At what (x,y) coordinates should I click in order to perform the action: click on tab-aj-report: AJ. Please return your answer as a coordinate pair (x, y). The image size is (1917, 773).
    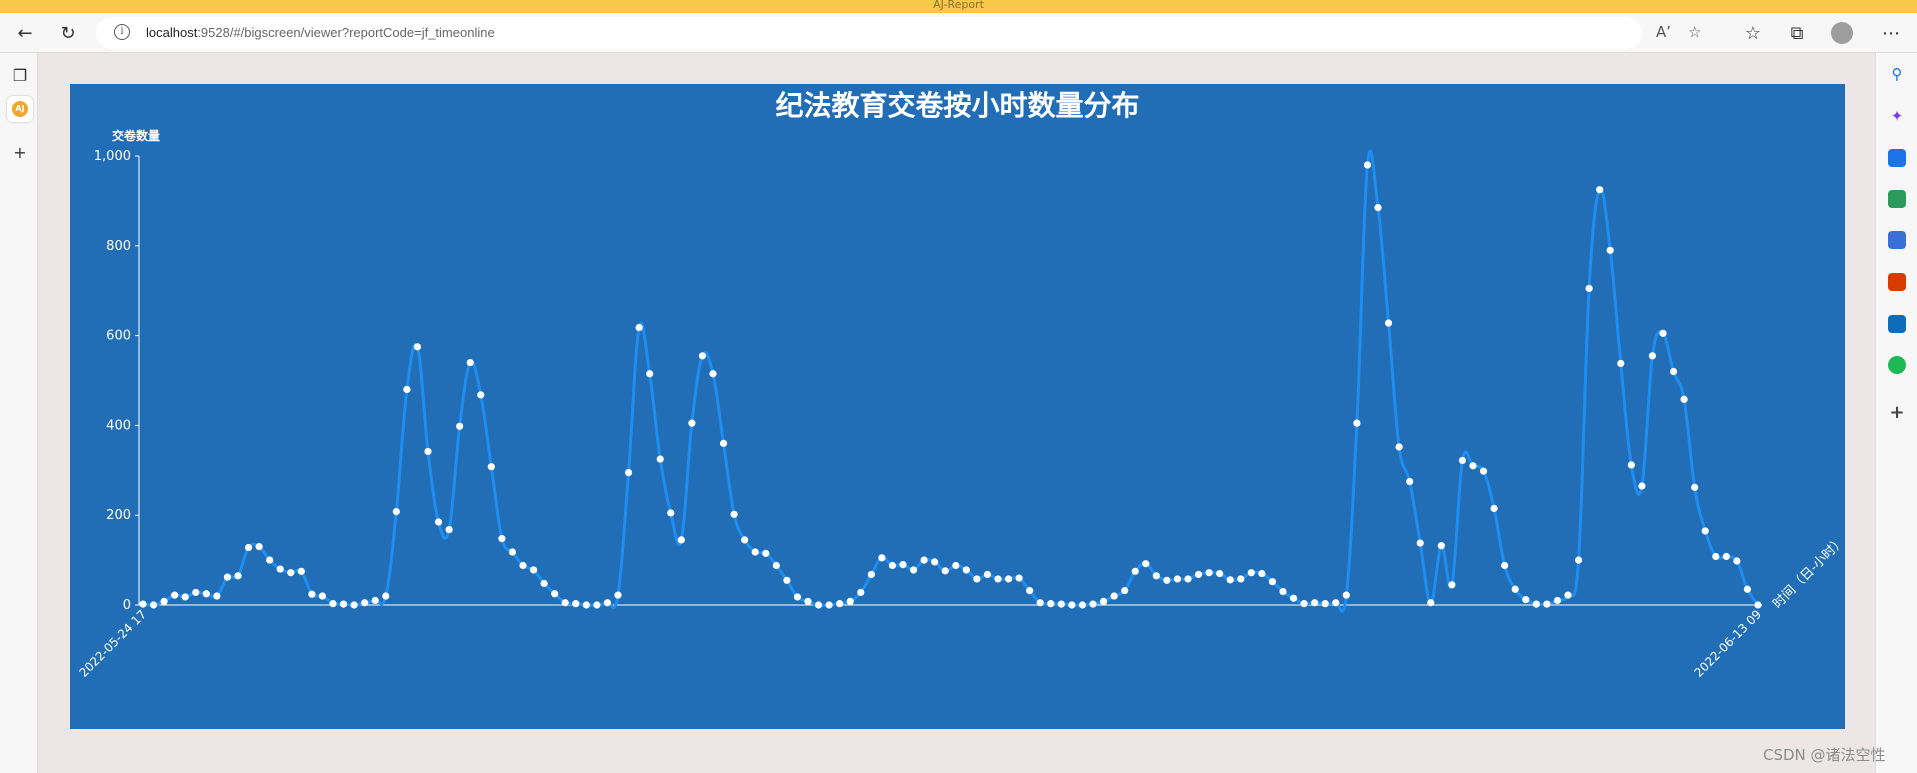
    Looking at the image, I should click on (20, 109).